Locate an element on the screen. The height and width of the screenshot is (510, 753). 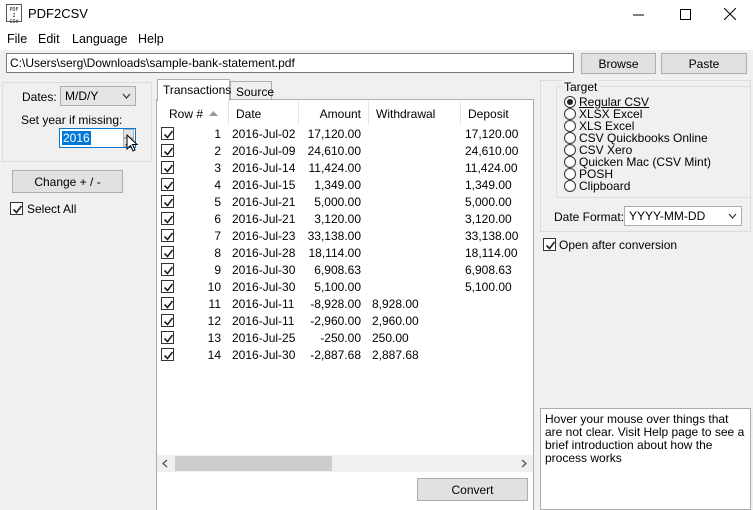
cell-withdrawal: 8,928.00 is located at coordinates (395, 304).